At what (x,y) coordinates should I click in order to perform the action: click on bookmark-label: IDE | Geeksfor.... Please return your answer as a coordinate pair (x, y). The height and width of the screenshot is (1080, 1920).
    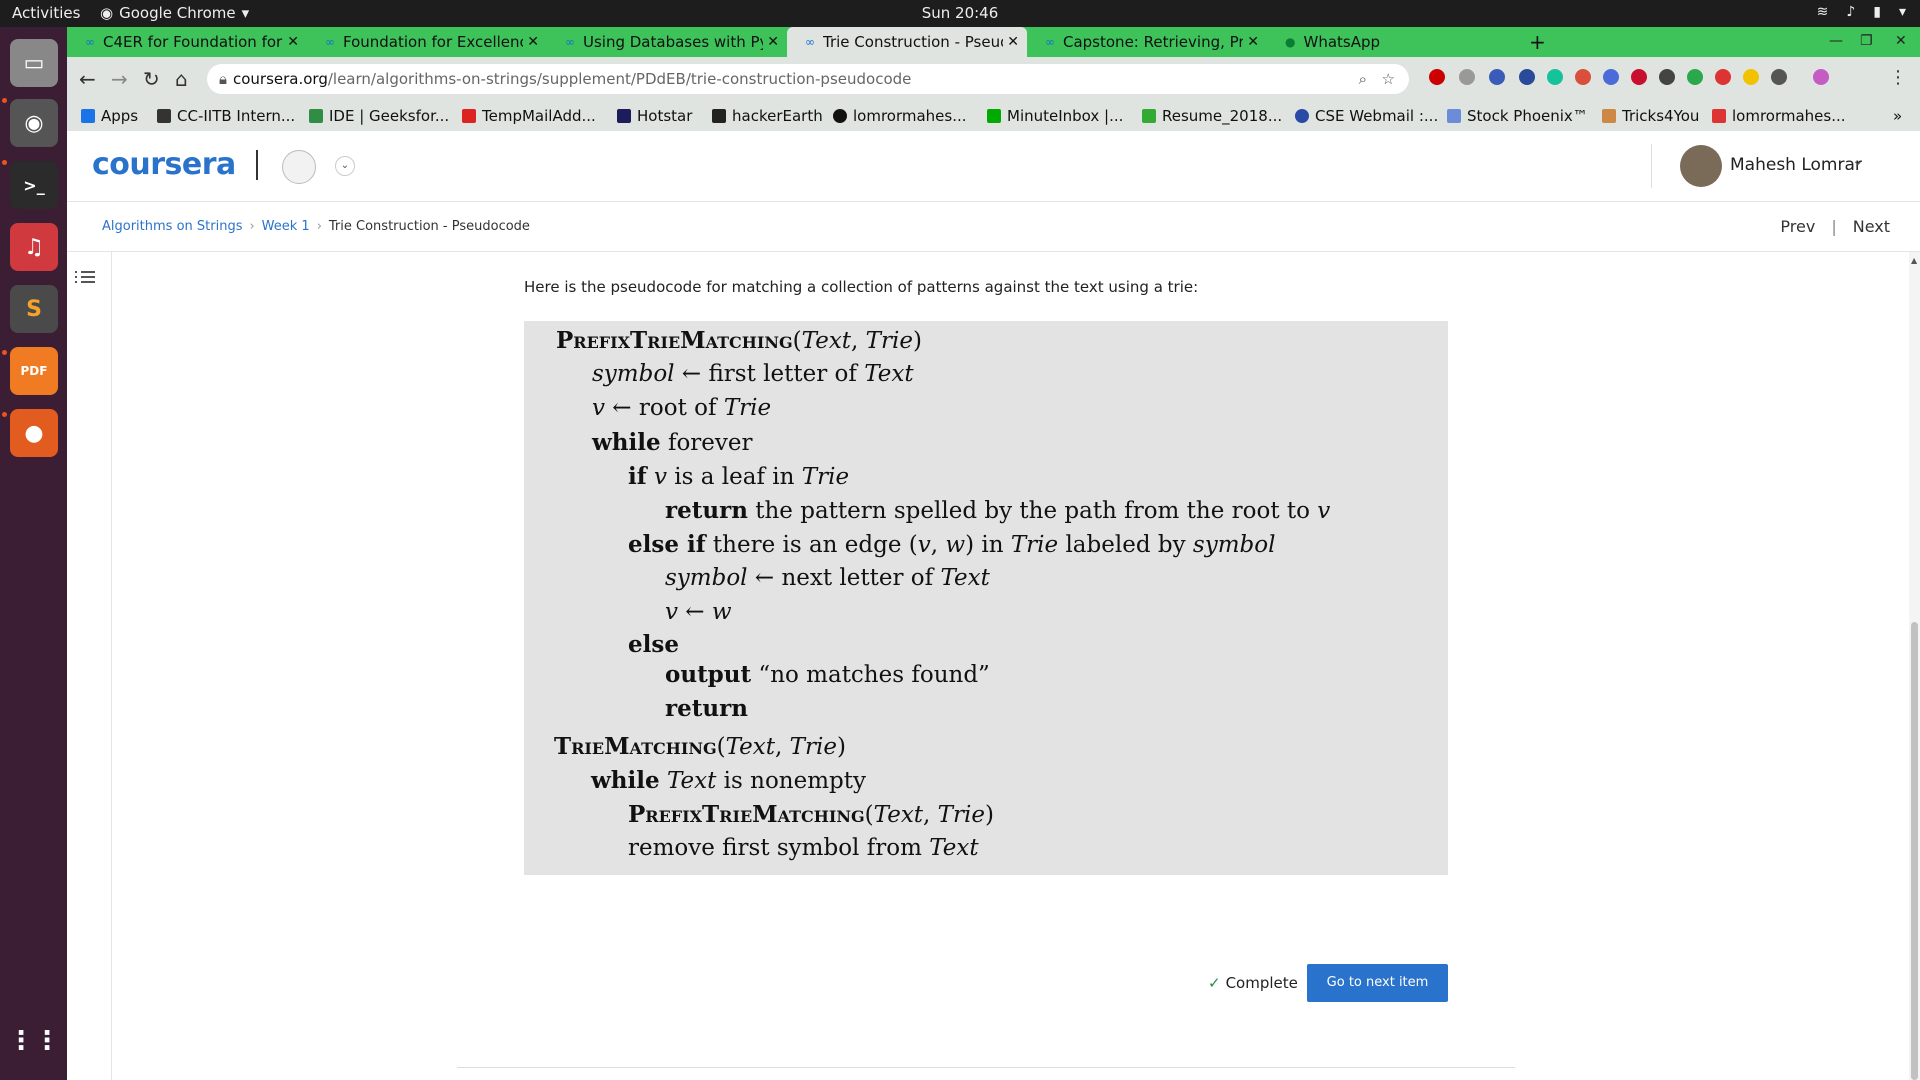
    Looking at the image, I should click on (389, 116).